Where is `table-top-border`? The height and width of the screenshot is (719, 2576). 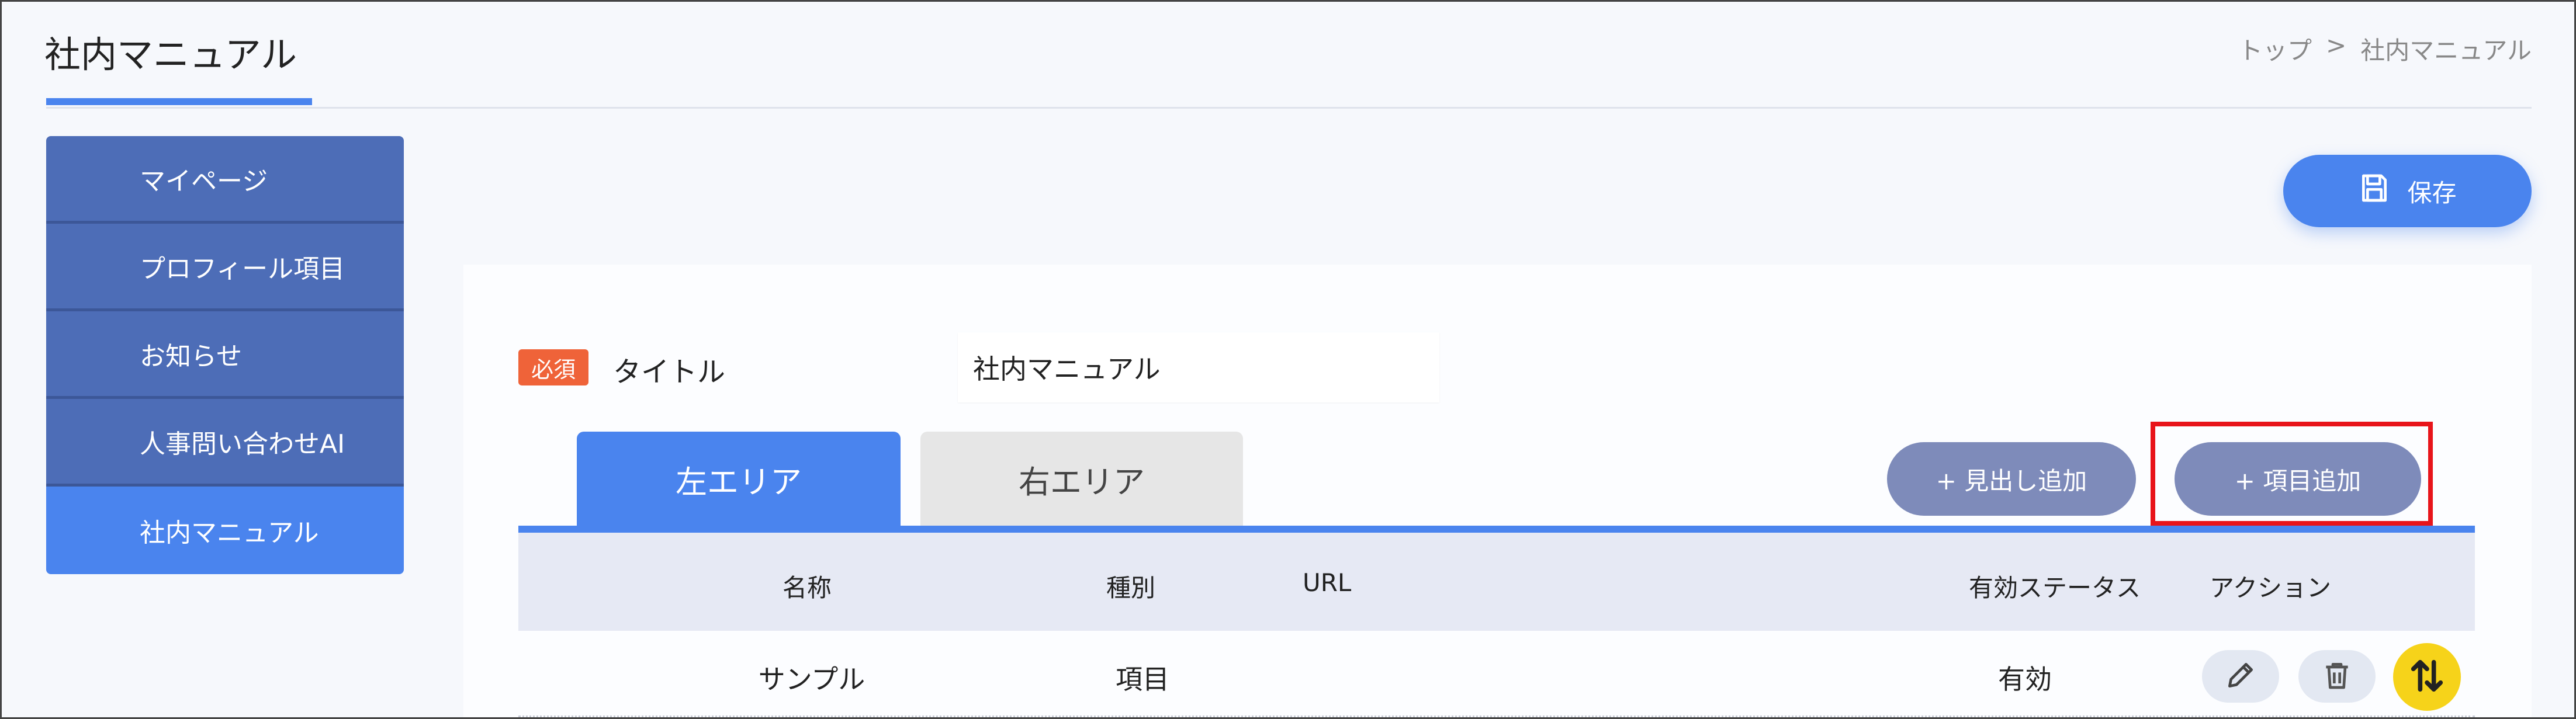 table-top-border is located at coordinates (1497, 529).